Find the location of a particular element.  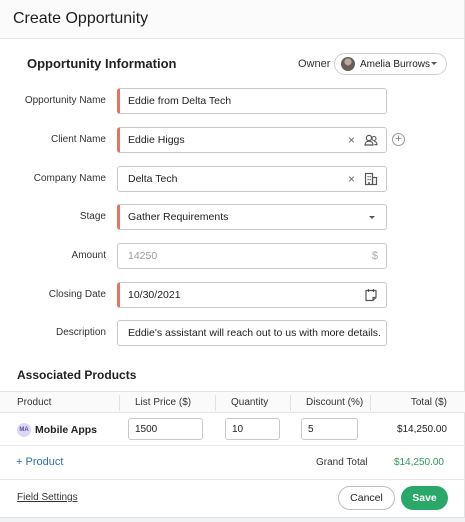

company-name-label: Company Name is located at coordinates (69, 178).